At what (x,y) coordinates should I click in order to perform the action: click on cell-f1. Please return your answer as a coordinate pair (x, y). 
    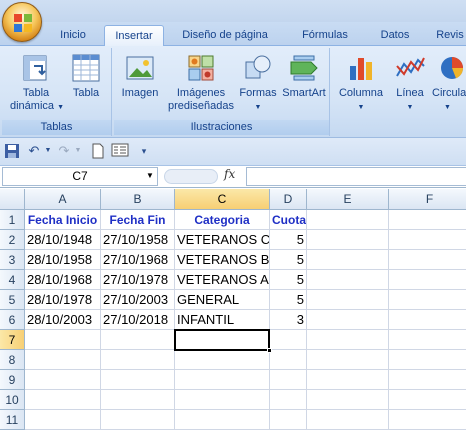
    Looking at the image, I should click on (427, 220).